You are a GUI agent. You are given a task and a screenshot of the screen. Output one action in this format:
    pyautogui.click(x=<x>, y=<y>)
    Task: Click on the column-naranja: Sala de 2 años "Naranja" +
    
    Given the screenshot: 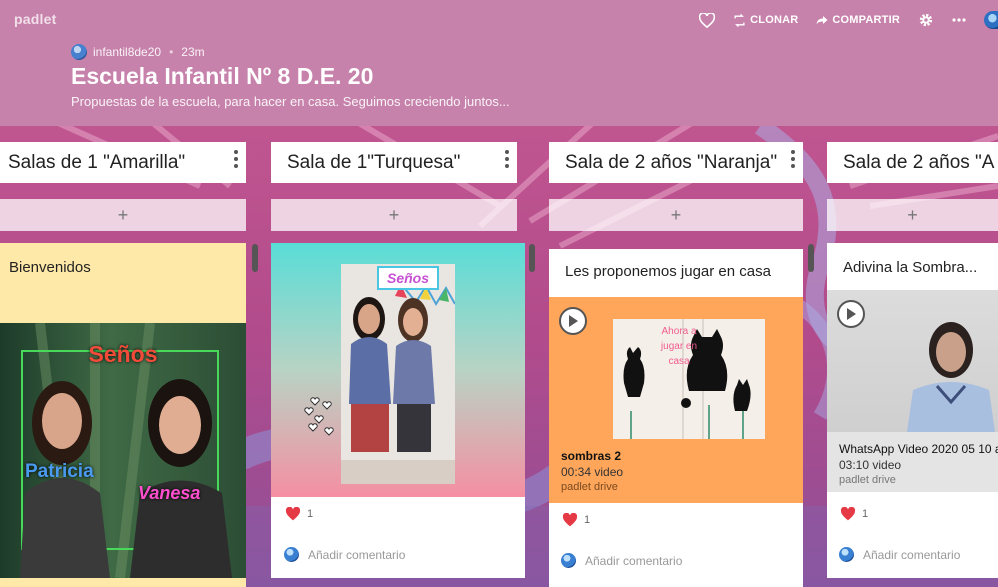 What is the action you would take?
    pyautogui.click(x=676, y=186)
    